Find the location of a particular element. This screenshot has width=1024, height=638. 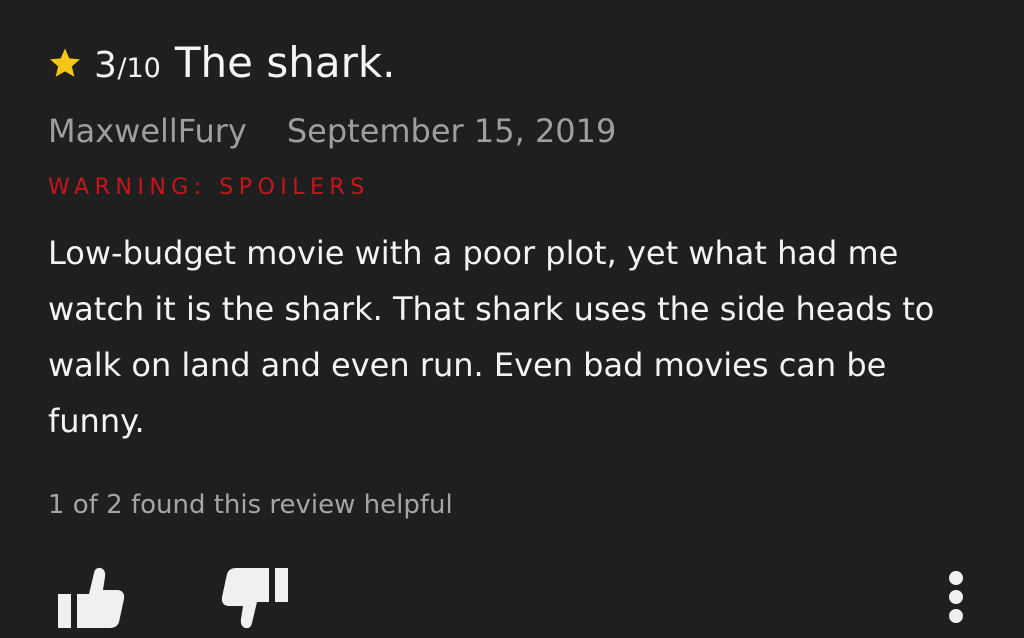

thumbs-down-button is located at coordinates (253, 598).